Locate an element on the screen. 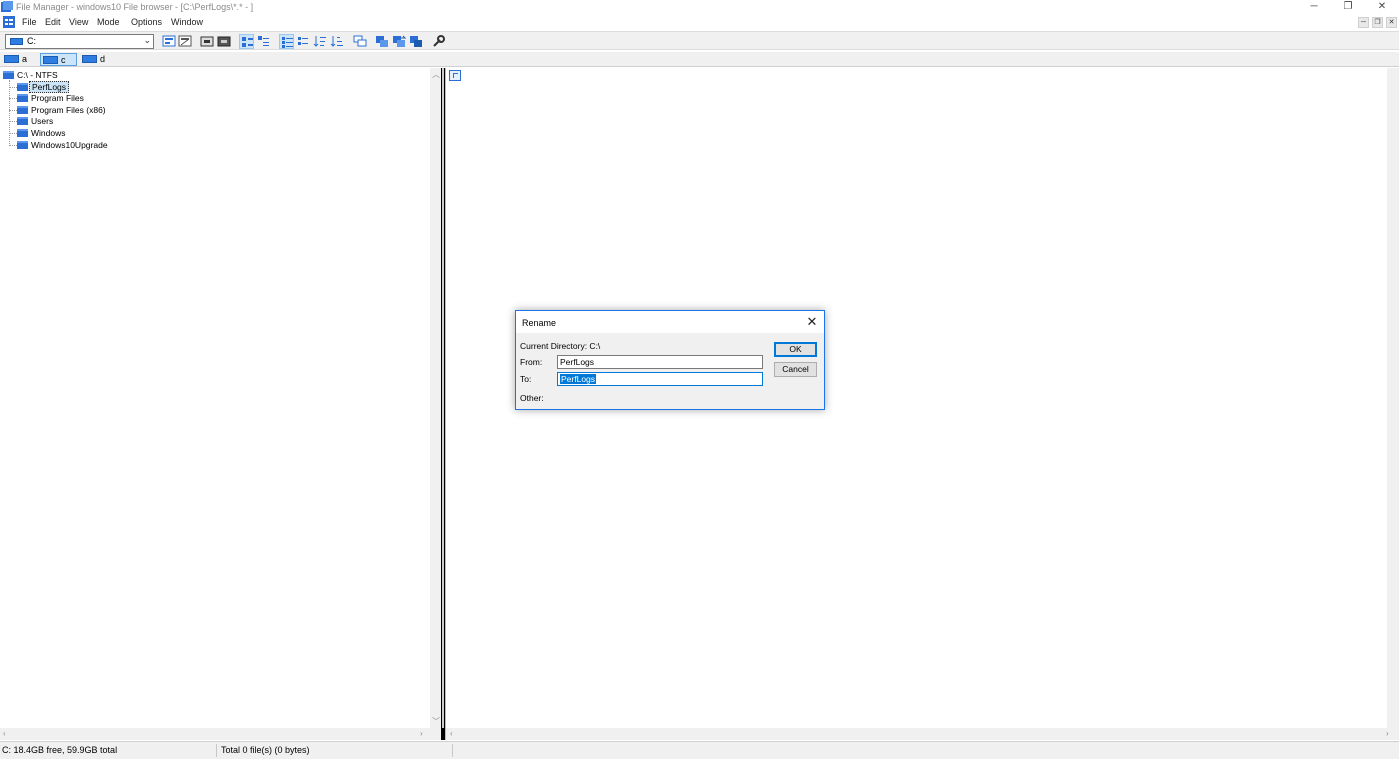 Image resolution: width=1399 pixels, height=759 pixels. dialog-title: Rename is located at coordinates (539, 323).